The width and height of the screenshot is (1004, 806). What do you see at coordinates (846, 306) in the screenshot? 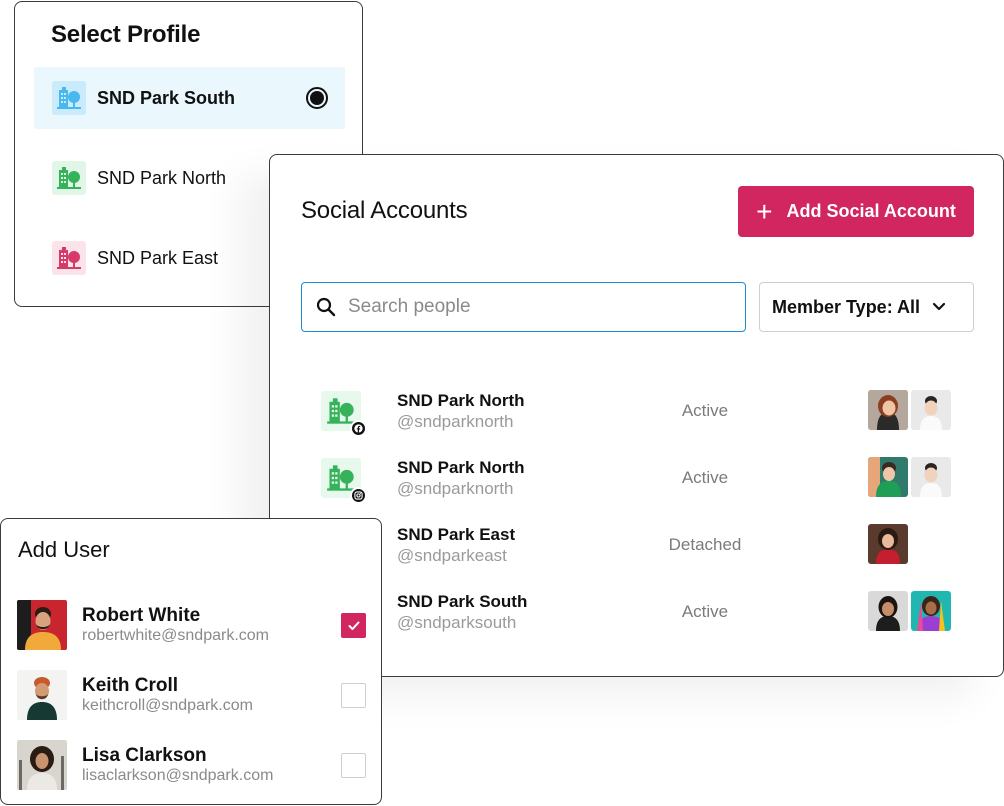
I see `member-type-label: Member Type: All` at bounding box center [846, 306].